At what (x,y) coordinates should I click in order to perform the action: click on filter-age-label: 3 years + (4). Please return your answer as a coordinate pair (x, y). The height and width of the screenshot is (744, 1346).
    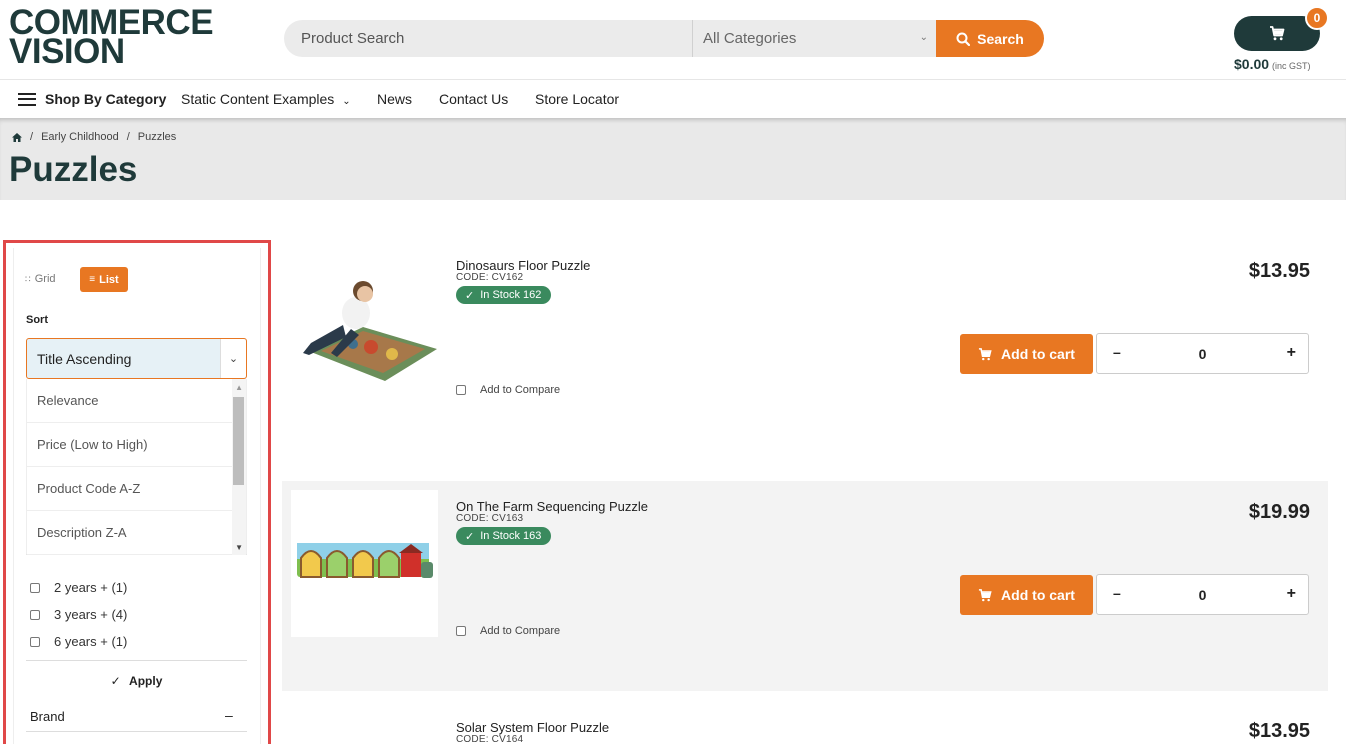
    Looking at the image, I should click on (91, 614).